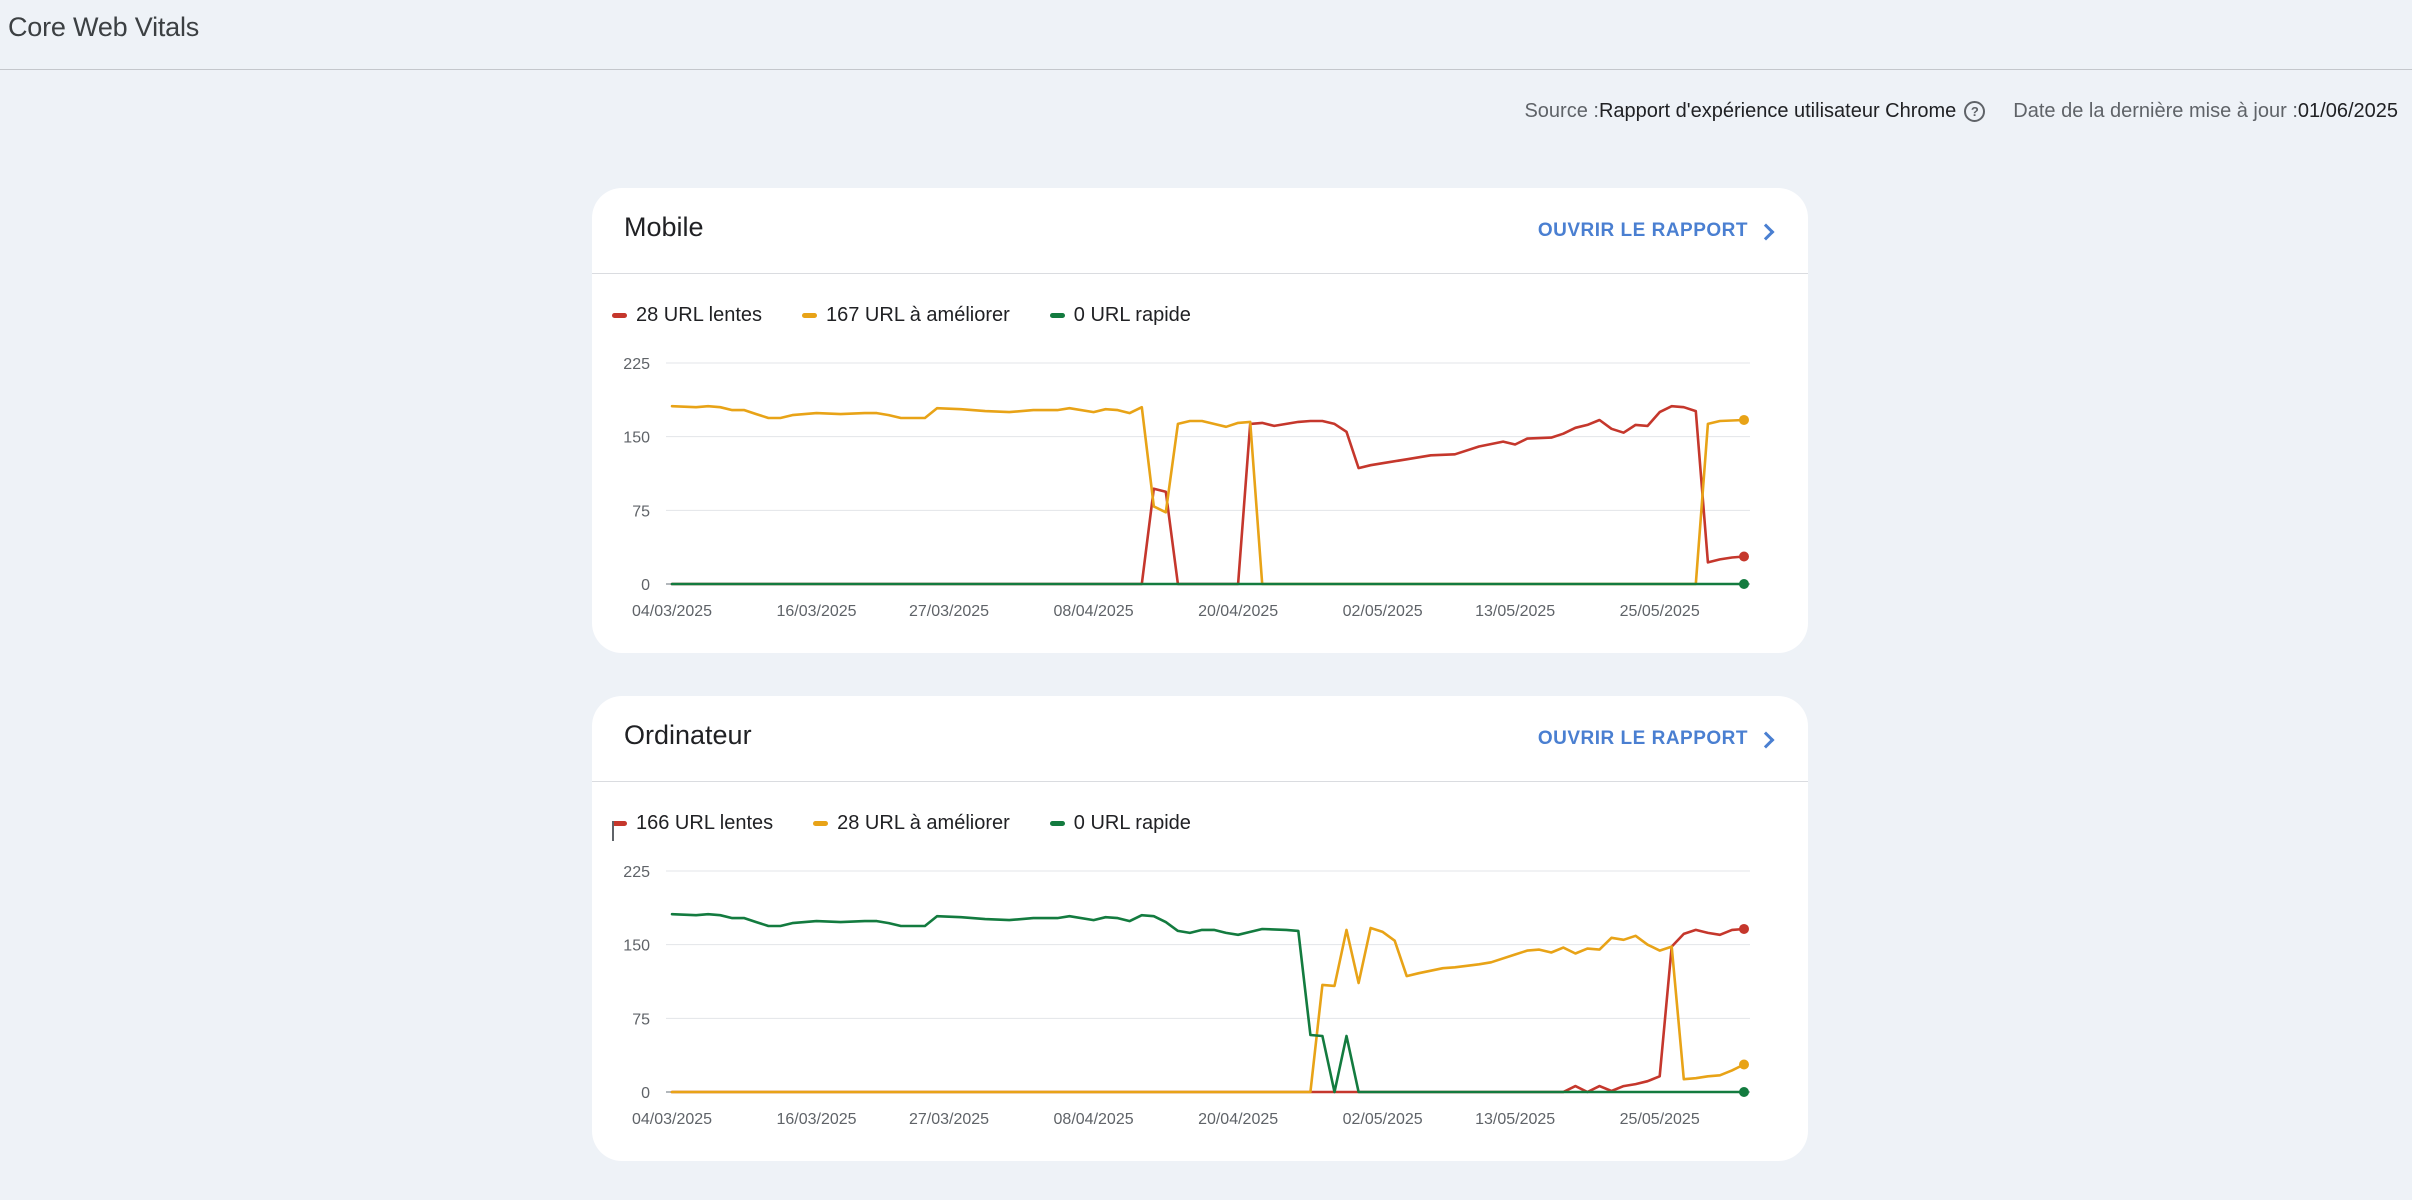 The image size is (2412, 1200). What do you see at coordinates (1200, 739) in the screenshot?
I see `card-header: Ordinateur OUVRIR LE RAPPORT` at bounding box center [1200, 739].